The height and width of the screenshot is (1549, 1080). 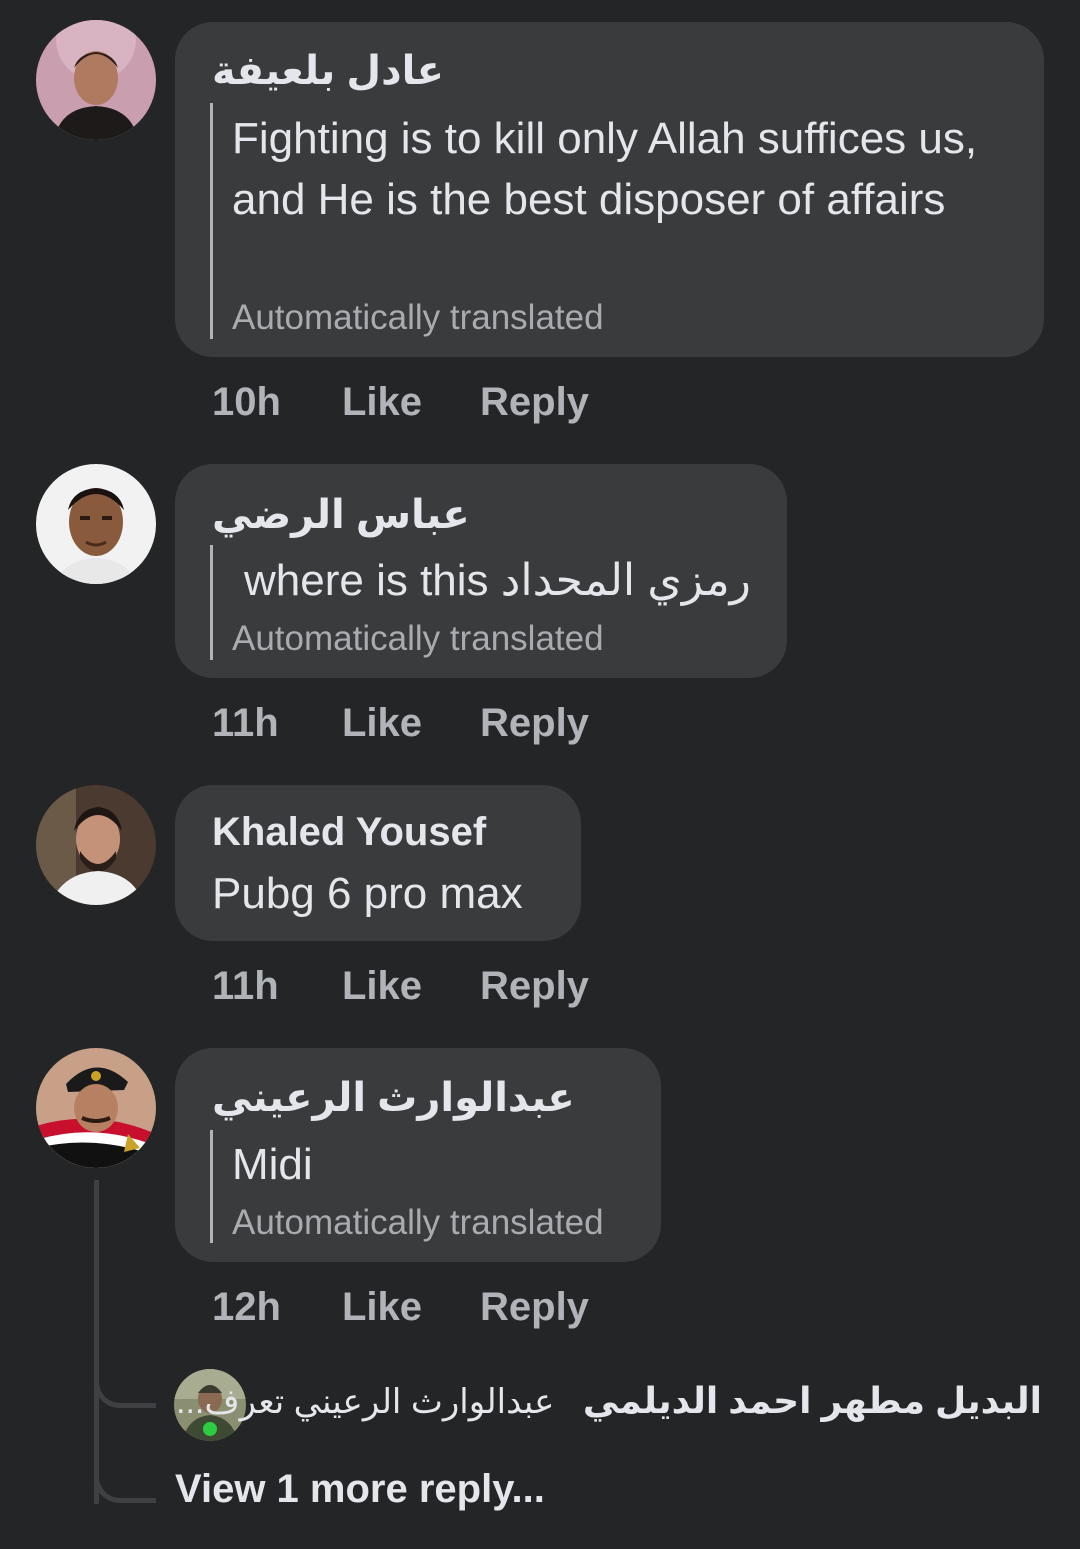 I want to click on comment-text: Midi, so click(x=272, y=1164).